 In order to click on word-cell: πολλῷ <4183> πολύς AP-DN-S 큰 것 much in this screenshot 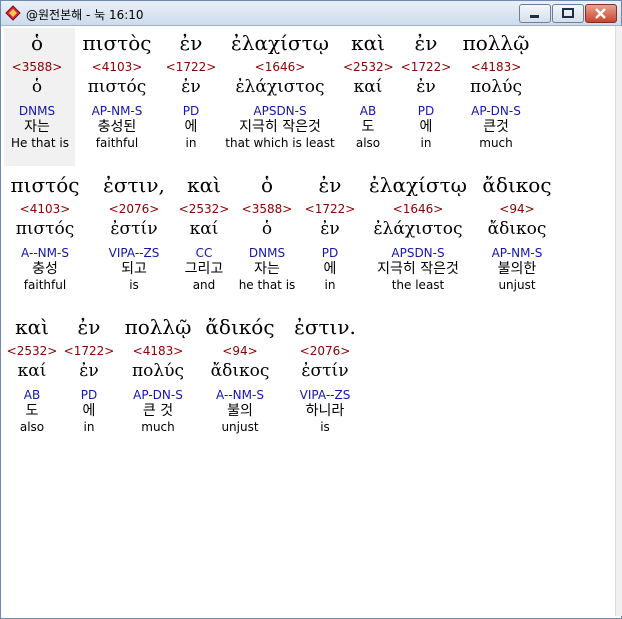, I will do `click(158, 374)`.